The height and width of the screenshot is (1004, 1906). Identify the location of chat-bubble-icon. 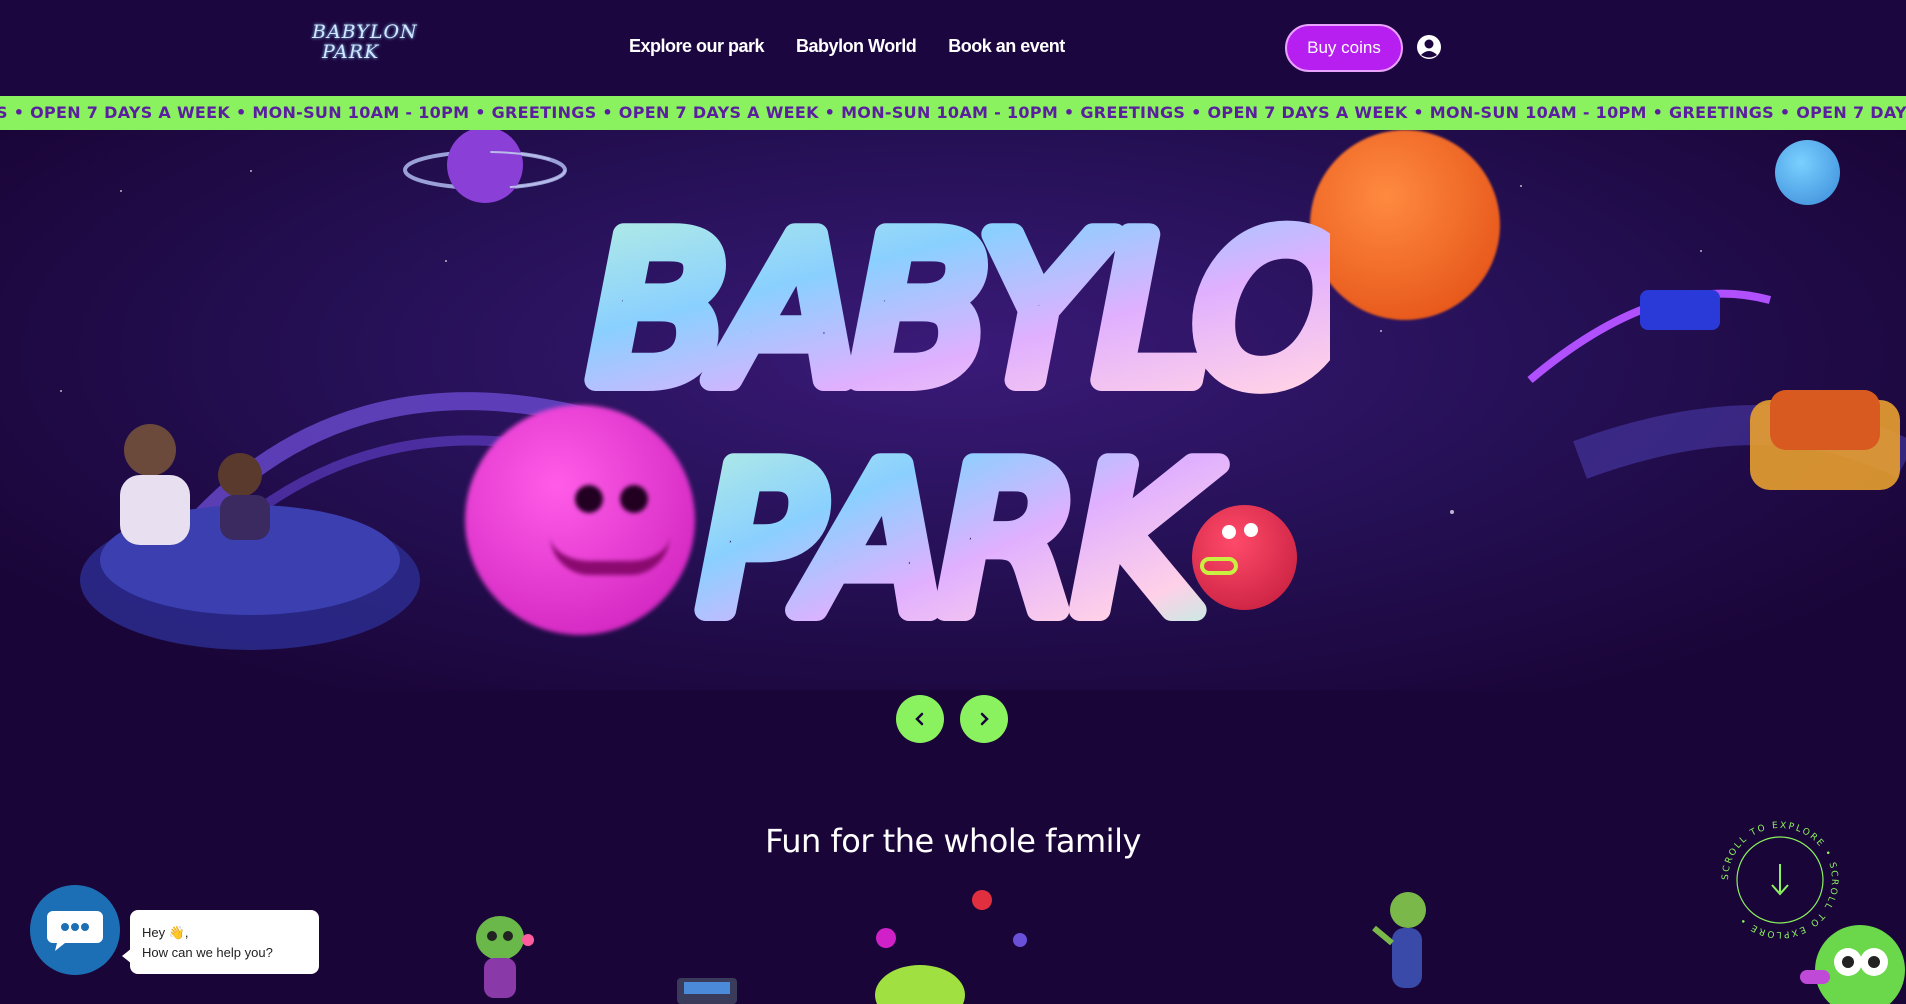
(75, 931).